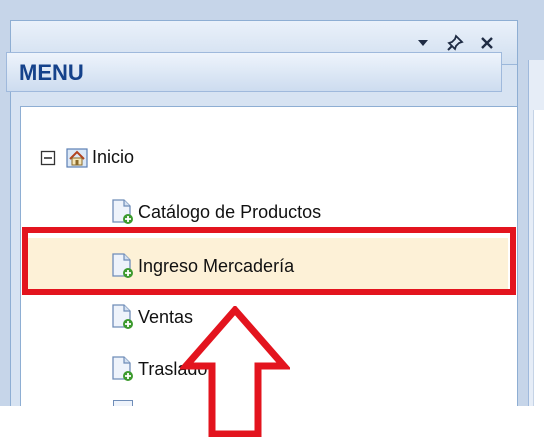 The height and width of the screenshot is (437, 544). I want to click on annotation-highlight-box, so click(269, 261).